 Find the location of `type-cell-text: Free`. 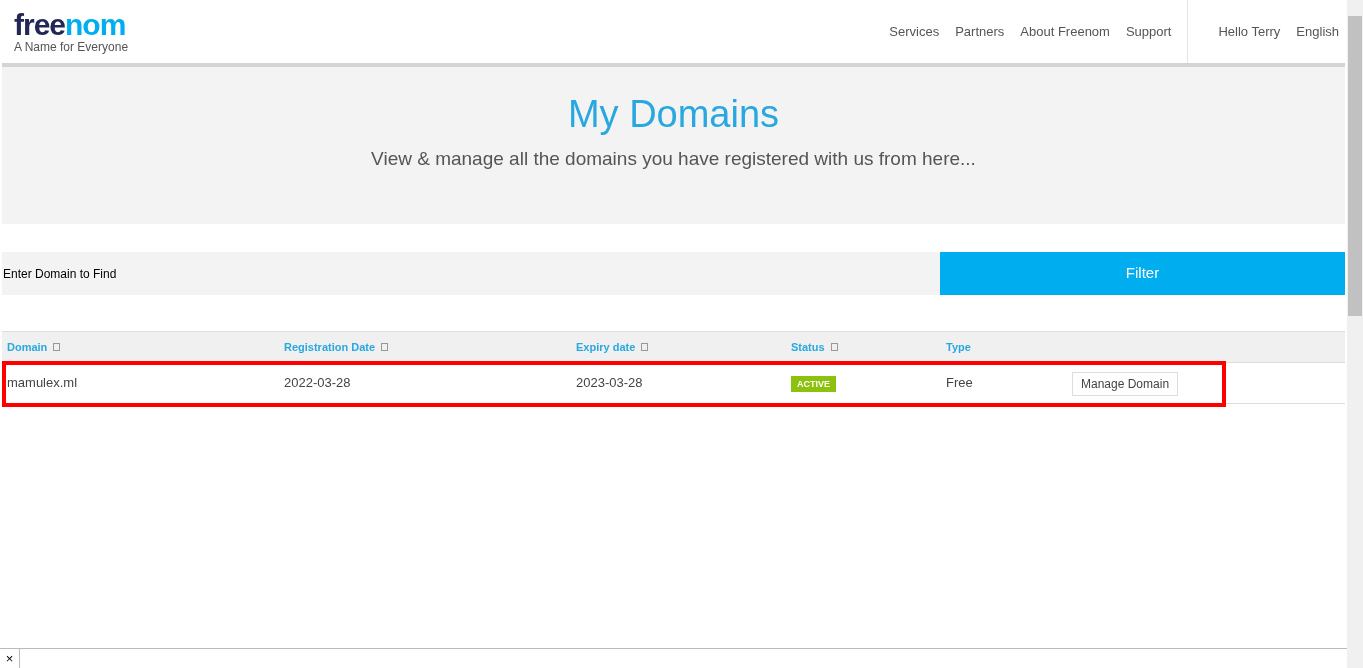

type-cell-text: Free is located at coordinates (960, 383).